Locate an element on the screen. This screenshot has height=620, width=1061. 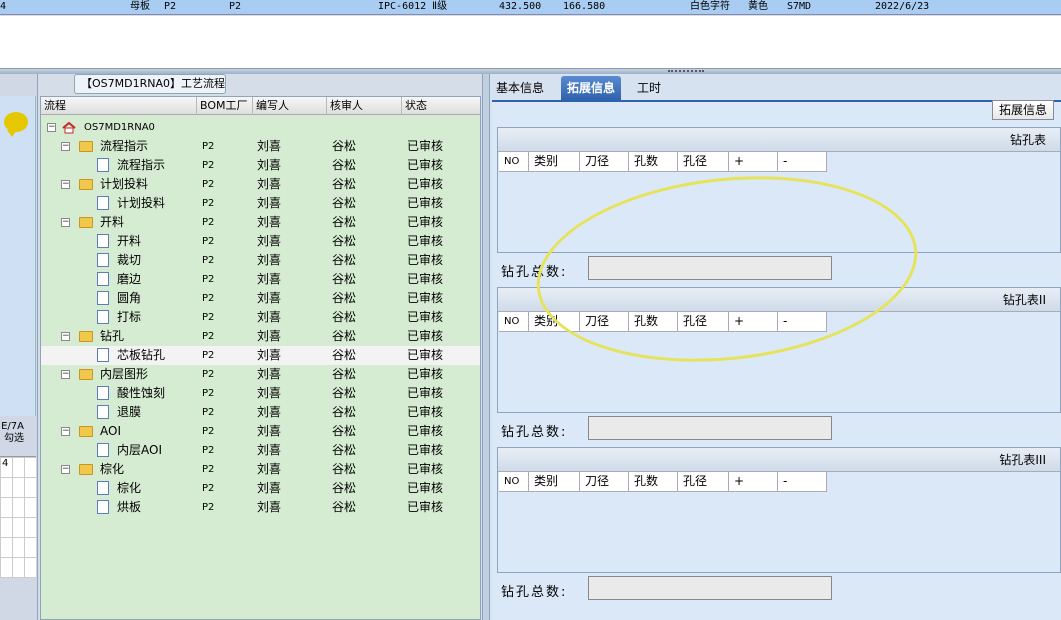
tree-row-name: AOI is located at coordinates (110, 431).